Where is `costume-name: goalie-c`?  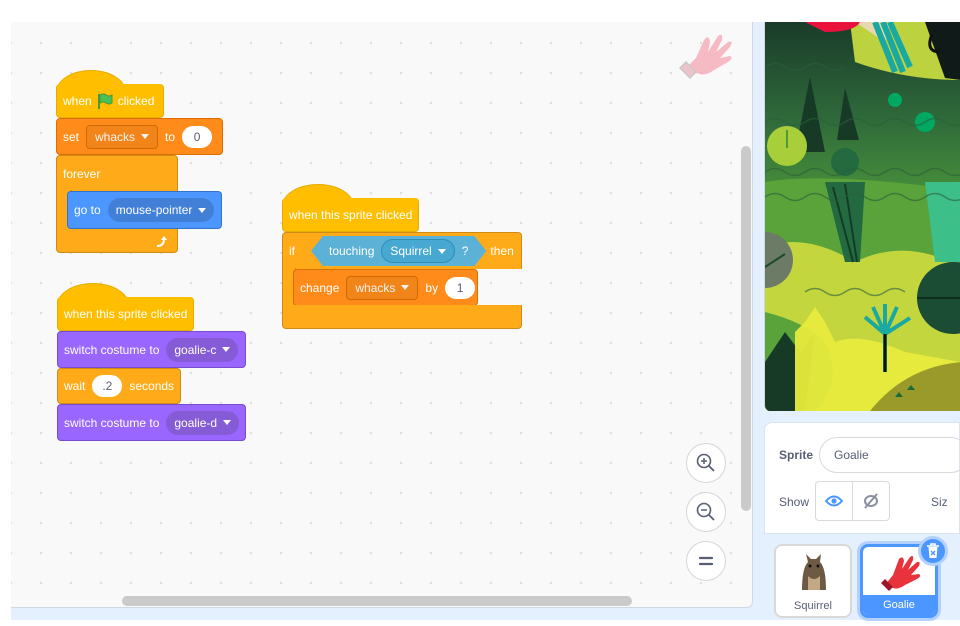 costume-name: goalie-c is located at coordinates (195, 349).